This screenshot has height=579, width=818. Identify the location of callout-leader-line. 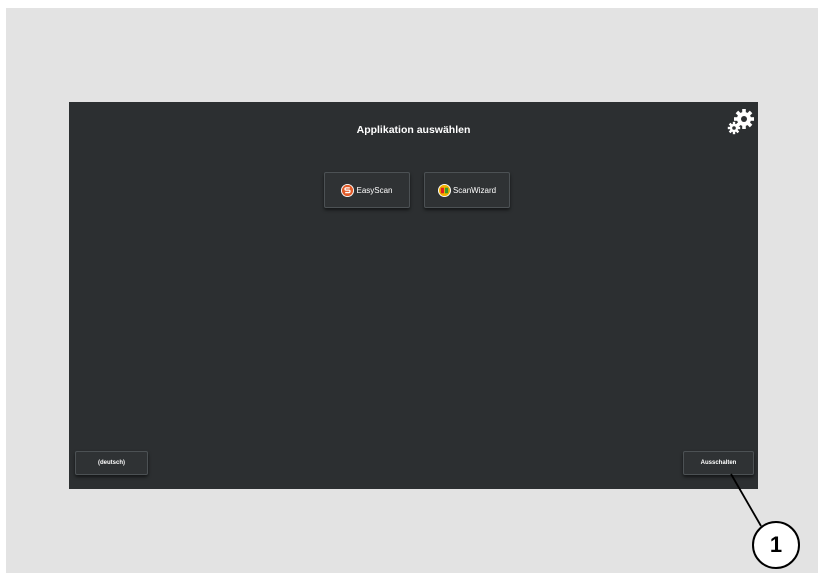
(746, 500).